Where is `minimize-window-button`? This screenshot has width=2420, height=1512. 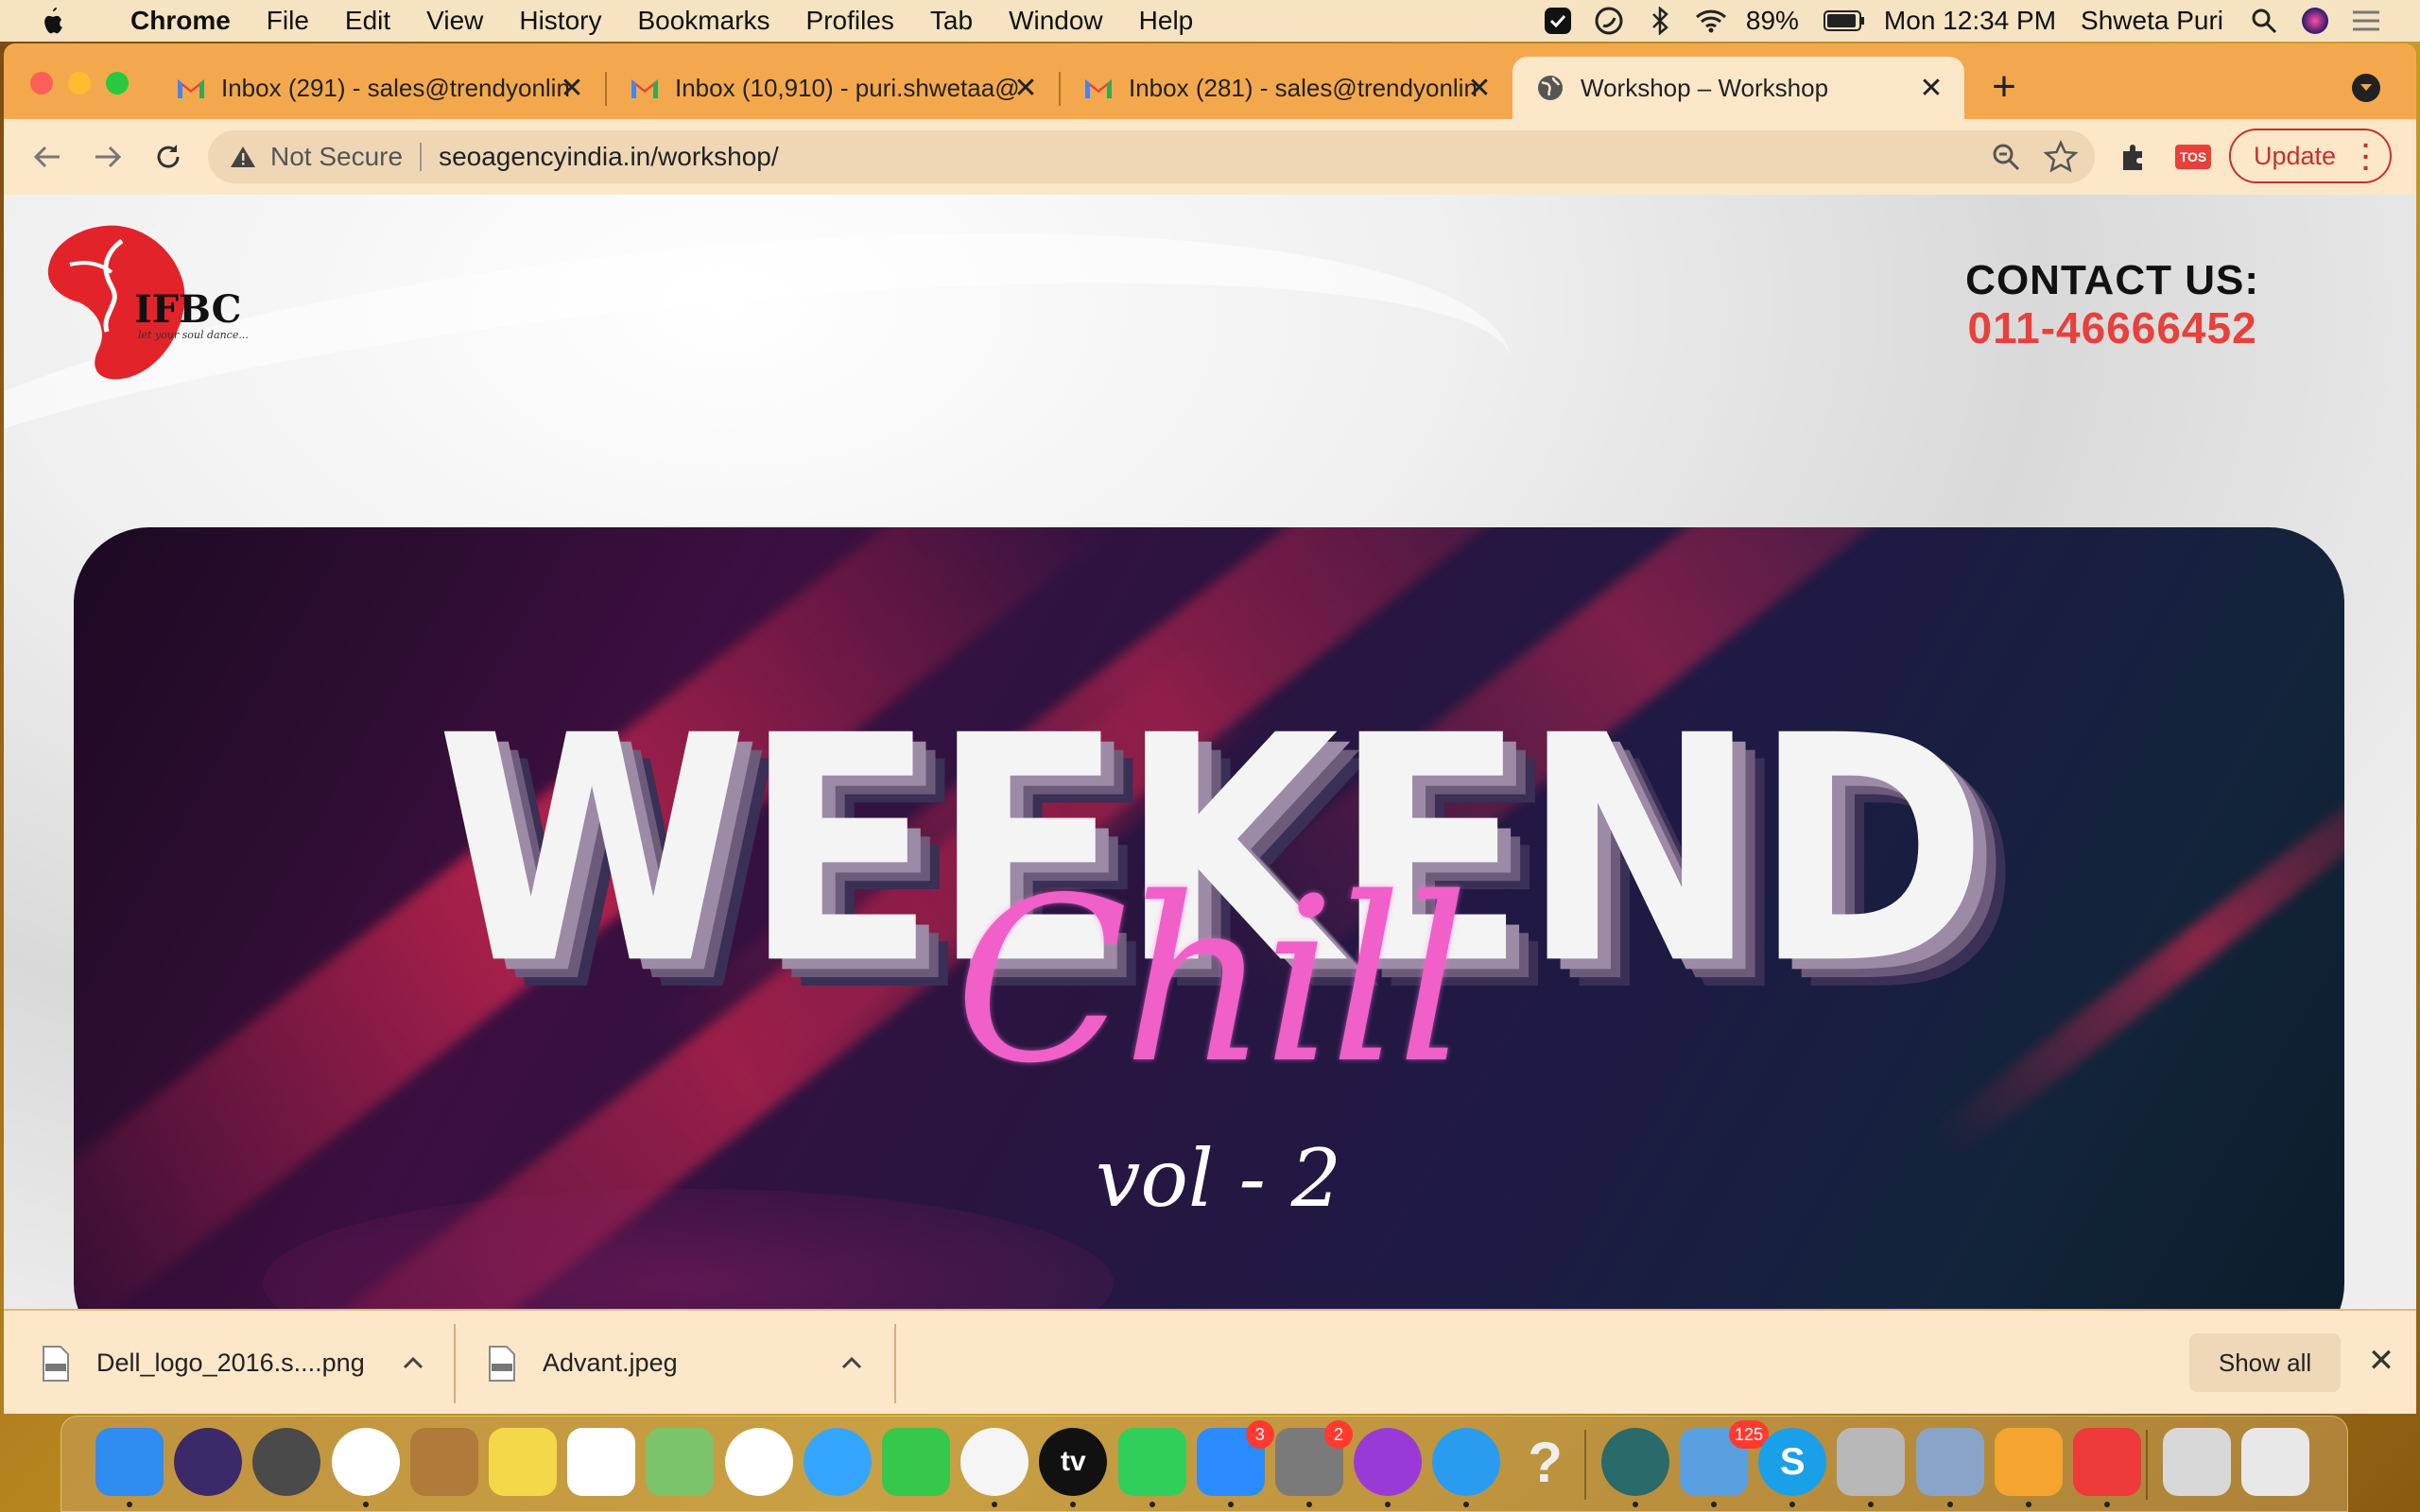
minimize-window-button is located at coordinates (79, 83).